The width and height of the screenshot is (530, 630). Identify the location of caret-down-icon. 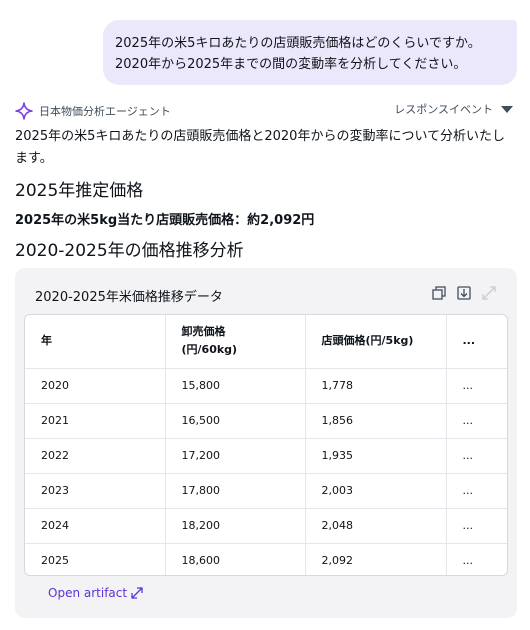
(507, 109).